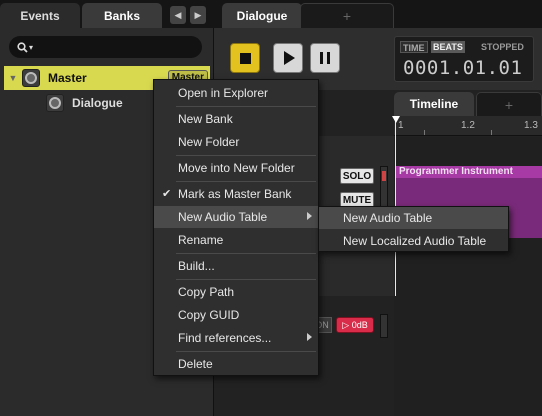 Image resolution: width=542 pixels, height=416 pixels. I want to click on master-track-controls: ON ▷ 0dB, so click(343, 325).